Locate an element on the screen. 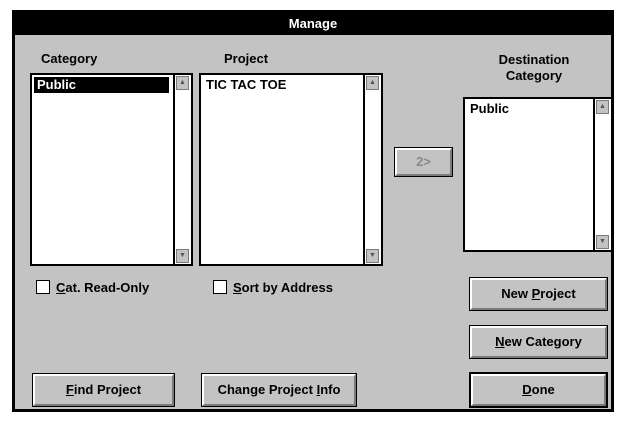 Image resolution: width=627 pixels, height=421 pixels. category-label: Category is located at coordinates (69, 58).